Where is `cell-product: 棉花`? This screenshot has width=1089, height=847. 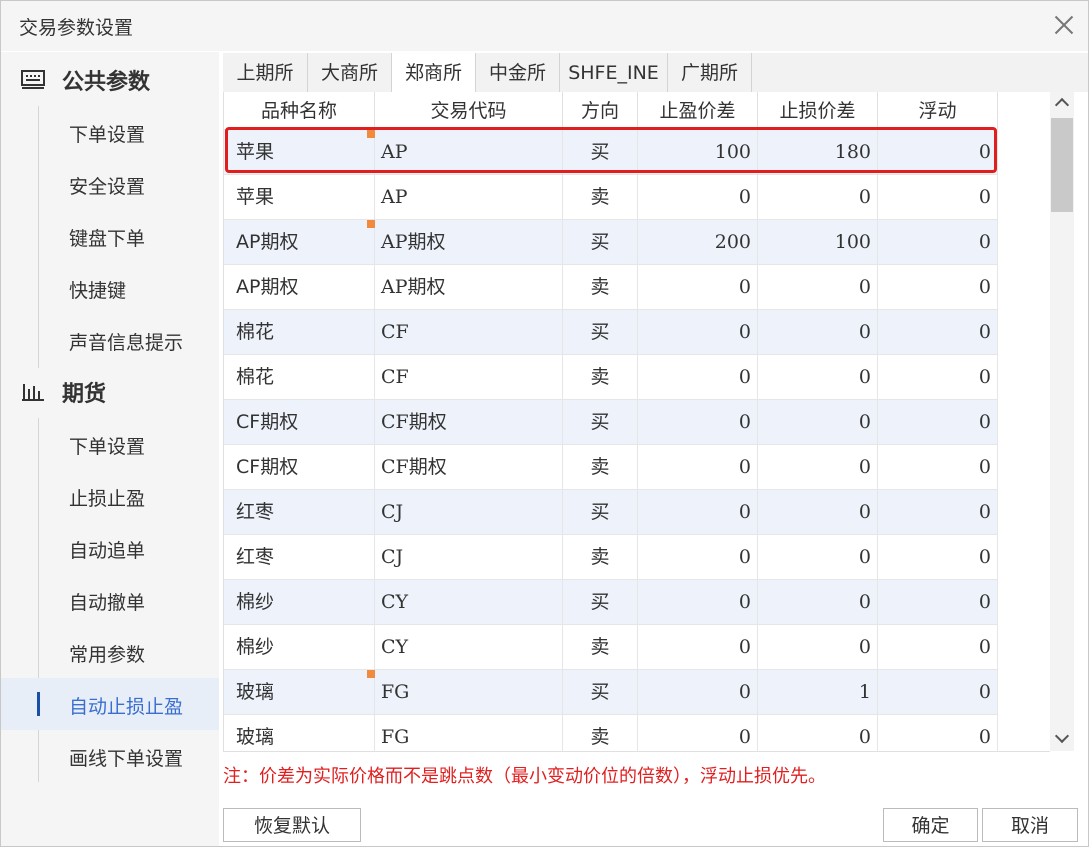 cell-product: 棉花 is located at coordinates (299, 332).